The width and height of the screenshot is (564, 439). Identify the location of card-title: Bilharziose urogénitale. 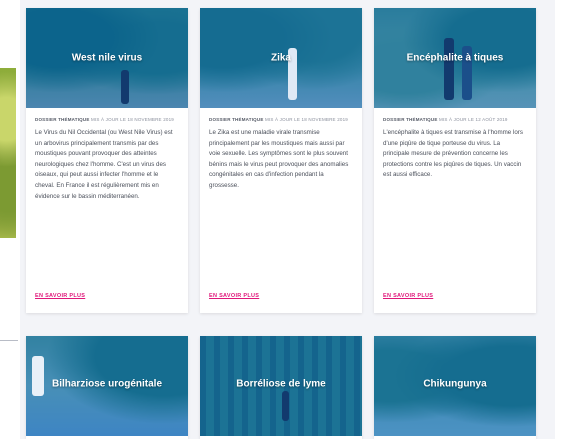
(107, 384).